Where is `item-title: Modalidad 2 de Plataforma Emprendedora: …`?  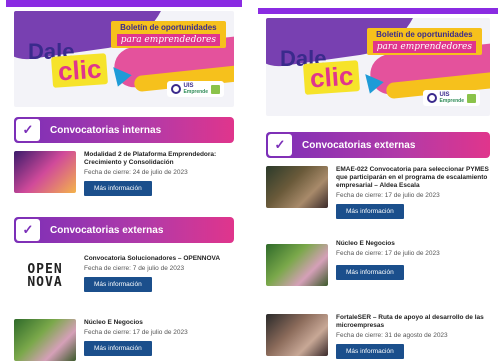
item-title: Modalidad 2 de Plataforma Emprendedora: … is located at coordinates (150, 159).